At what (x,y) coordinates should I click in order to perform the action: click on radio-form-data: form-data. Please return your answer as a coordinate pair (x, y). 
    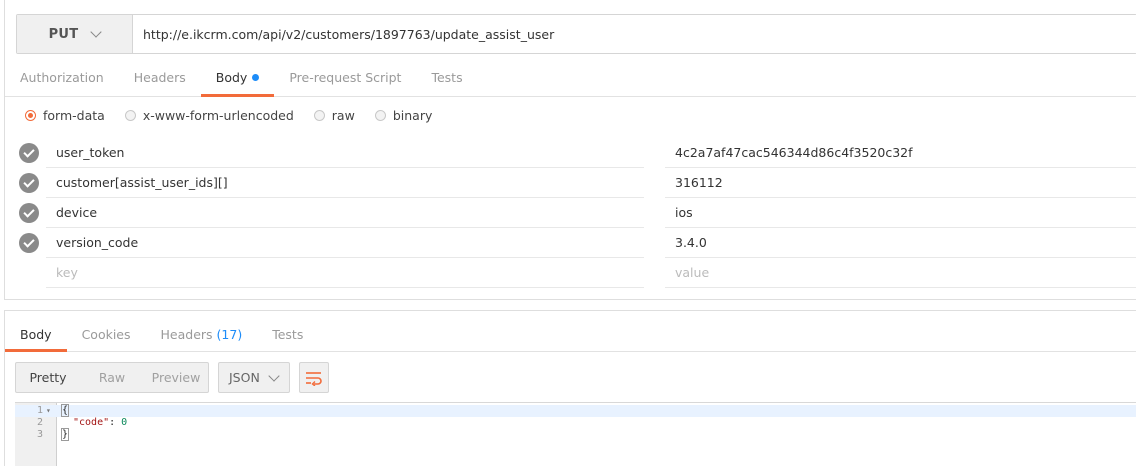
    Looking at the image, I should click on (65, 115).